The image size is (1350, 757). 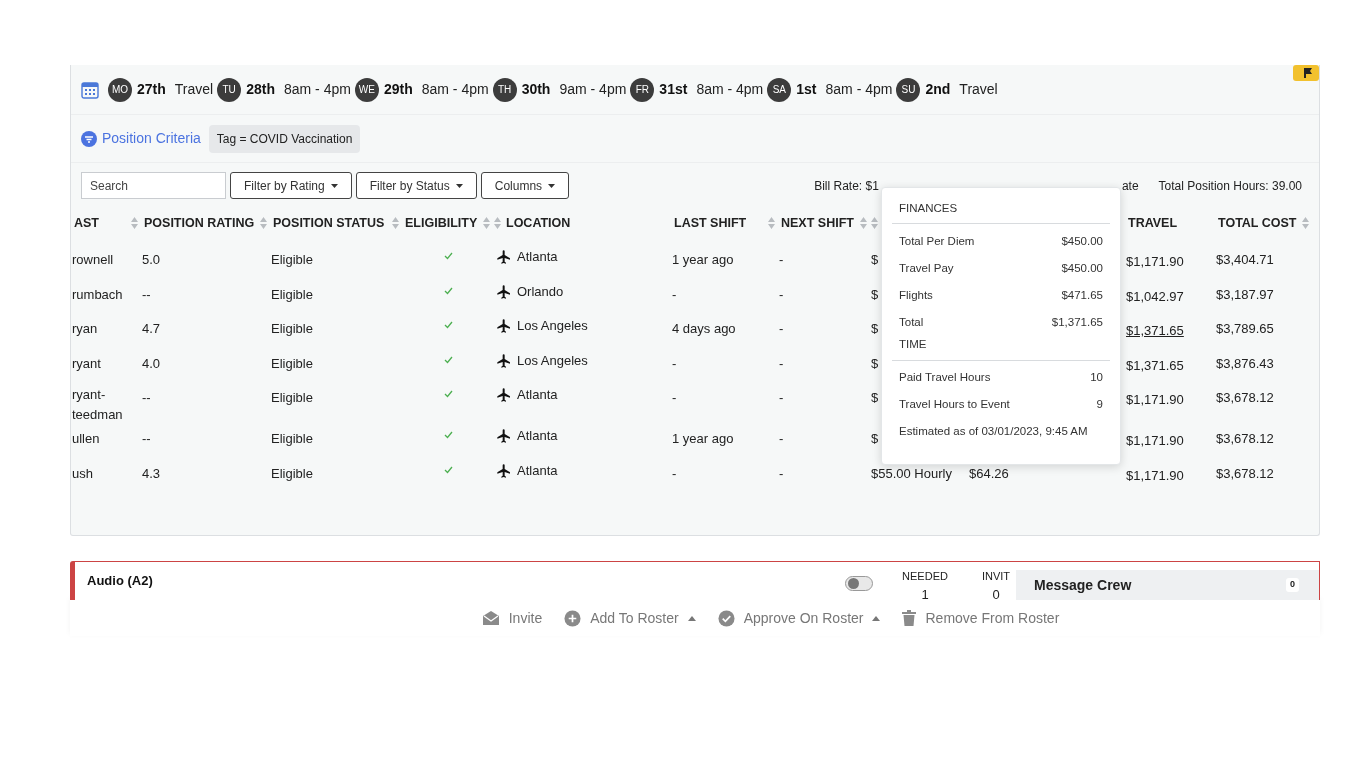 What do you see at coordinates (1257, 223) in the screenshot?
I see `column-header: TOTAL COST` at bounding box center [1257, 223].